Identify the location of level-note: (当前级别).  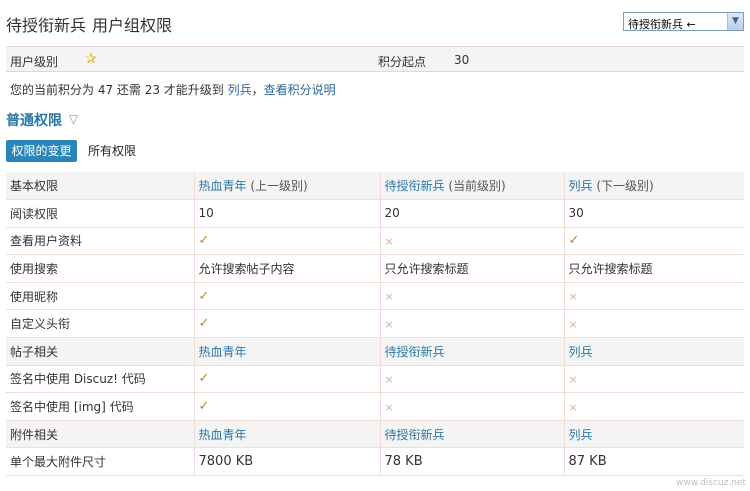
(475, 186).